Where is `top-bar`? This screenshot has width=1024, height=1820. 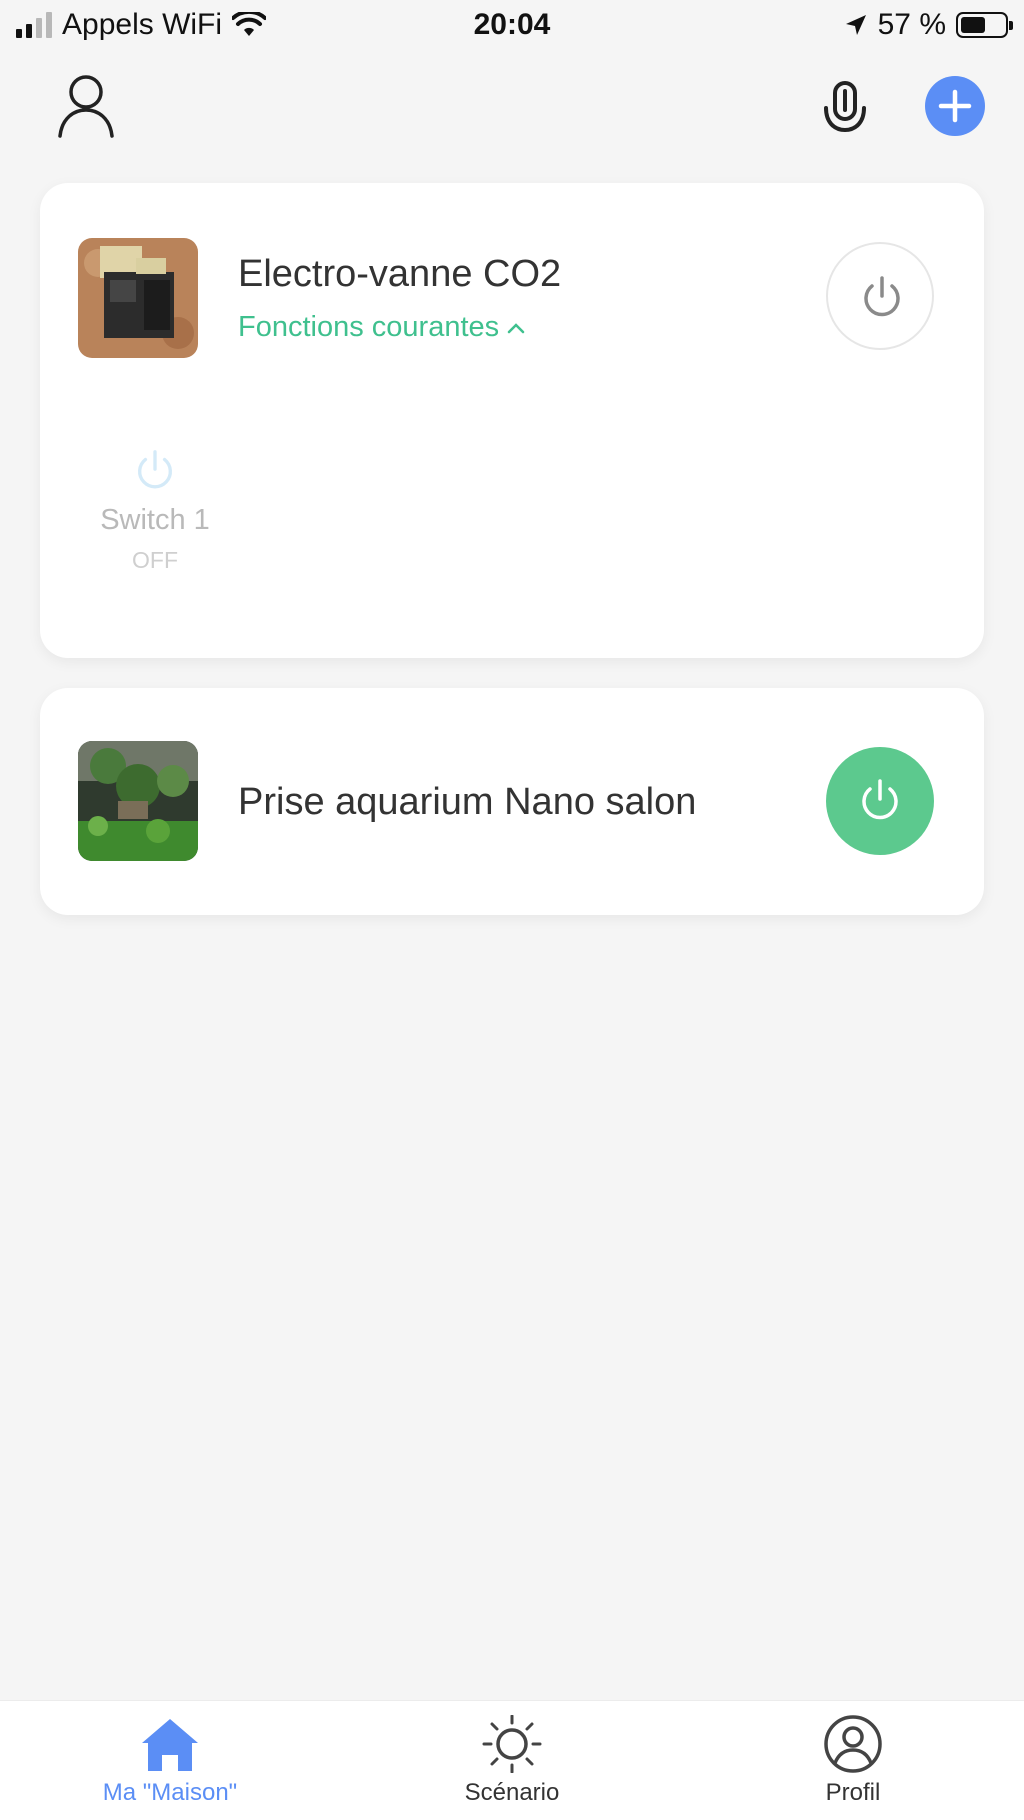 top-bar is located at coordinates (512, 105).